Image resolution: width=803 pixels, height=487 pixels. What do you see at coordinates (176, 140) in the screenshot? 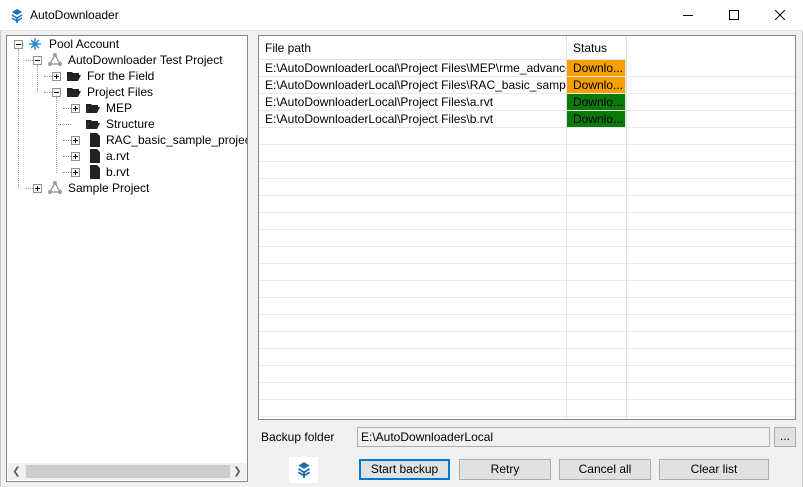
I see `tree-node-label: RAC_basic_sample_project.rvt` at bounding box center [176, 140].